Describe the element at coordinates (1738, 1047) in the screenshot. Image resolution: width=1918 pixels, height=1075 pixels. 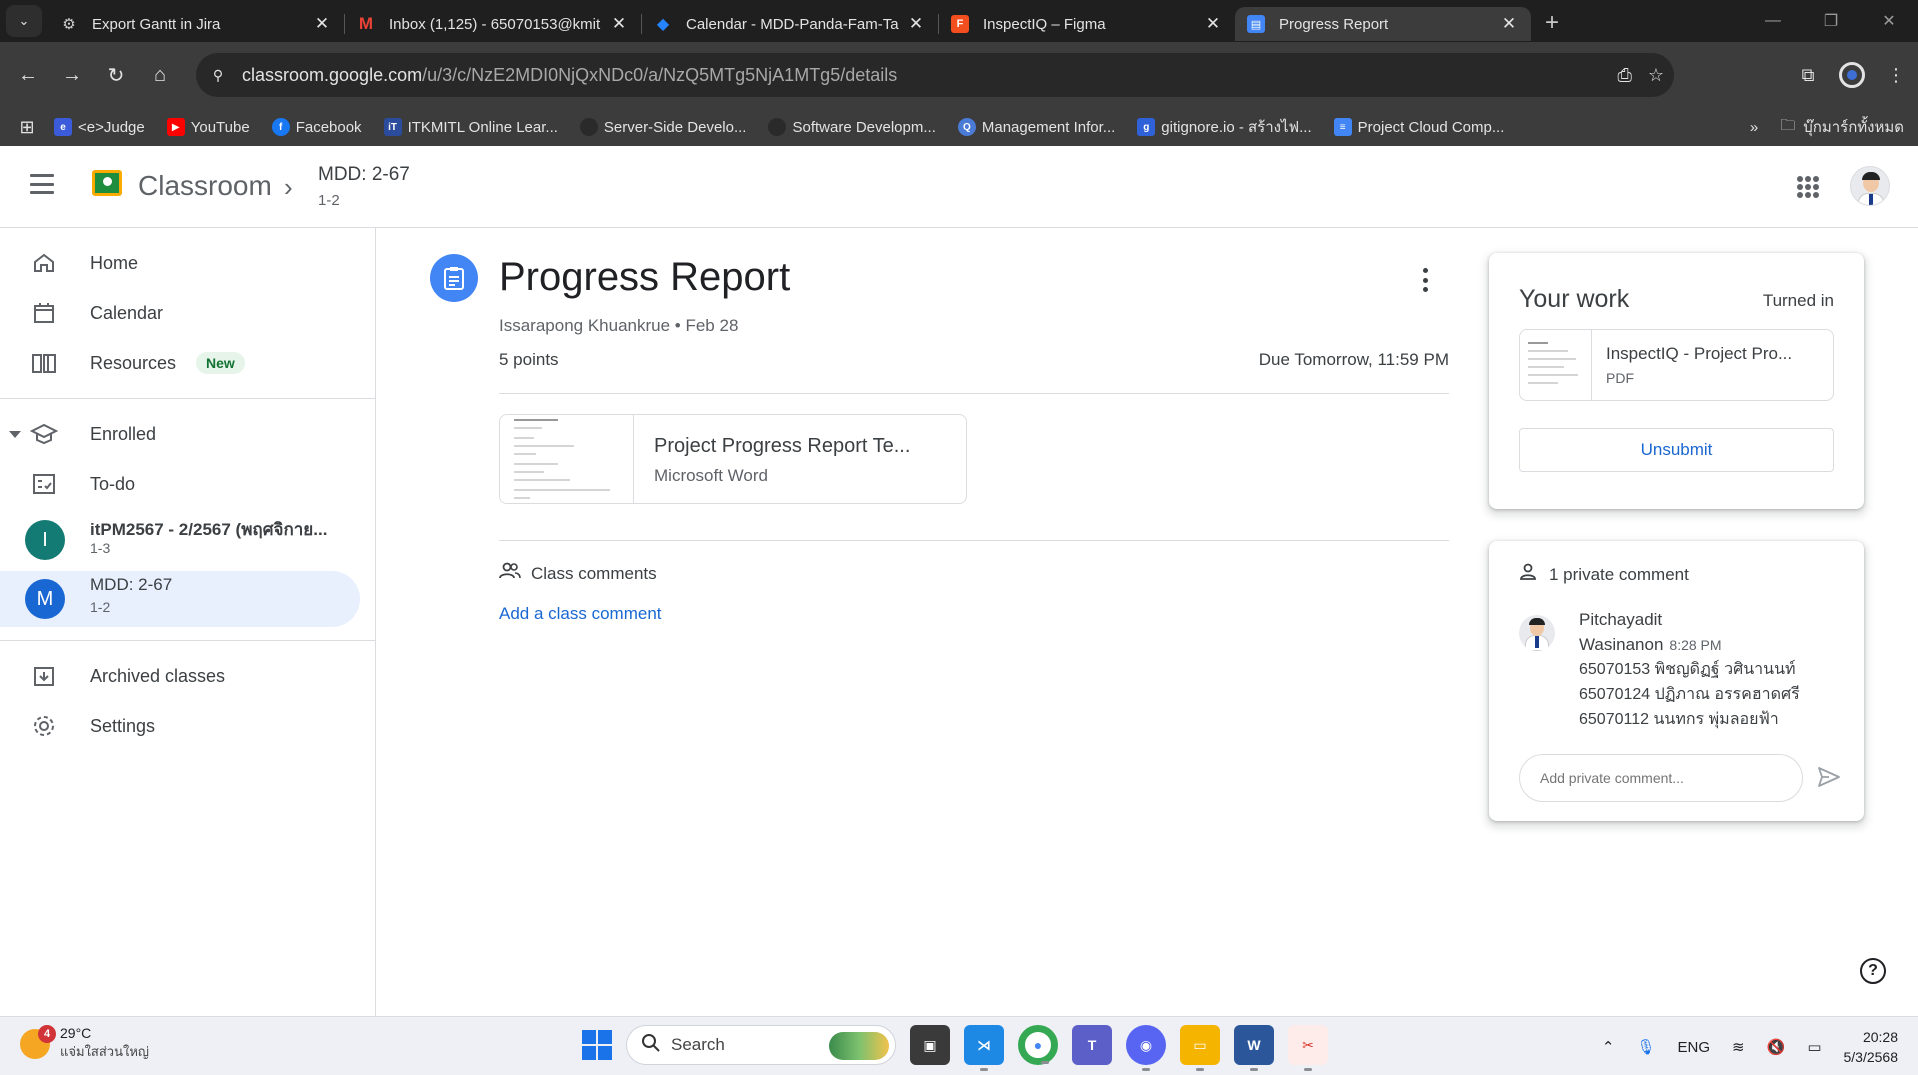
I see `wifi-icon: ≋` at that location.